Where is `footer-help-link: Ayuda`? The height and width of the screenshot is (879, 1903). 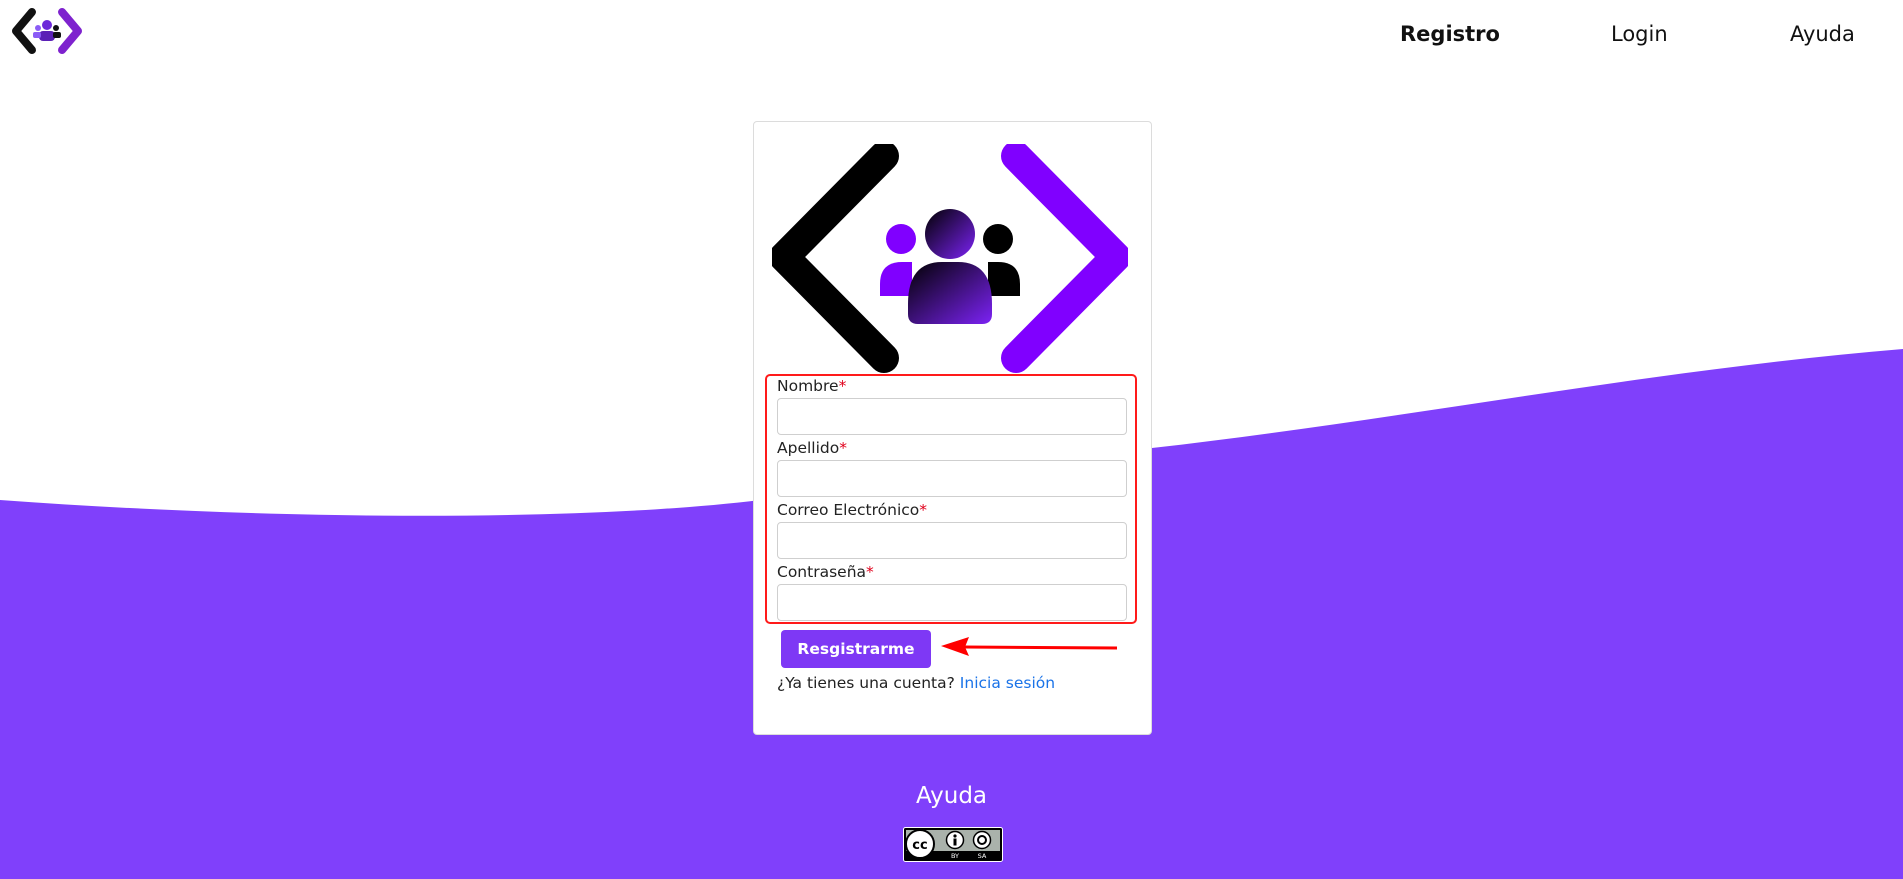 footer-help-link: Ayuda is located at coordinates (951, 796).